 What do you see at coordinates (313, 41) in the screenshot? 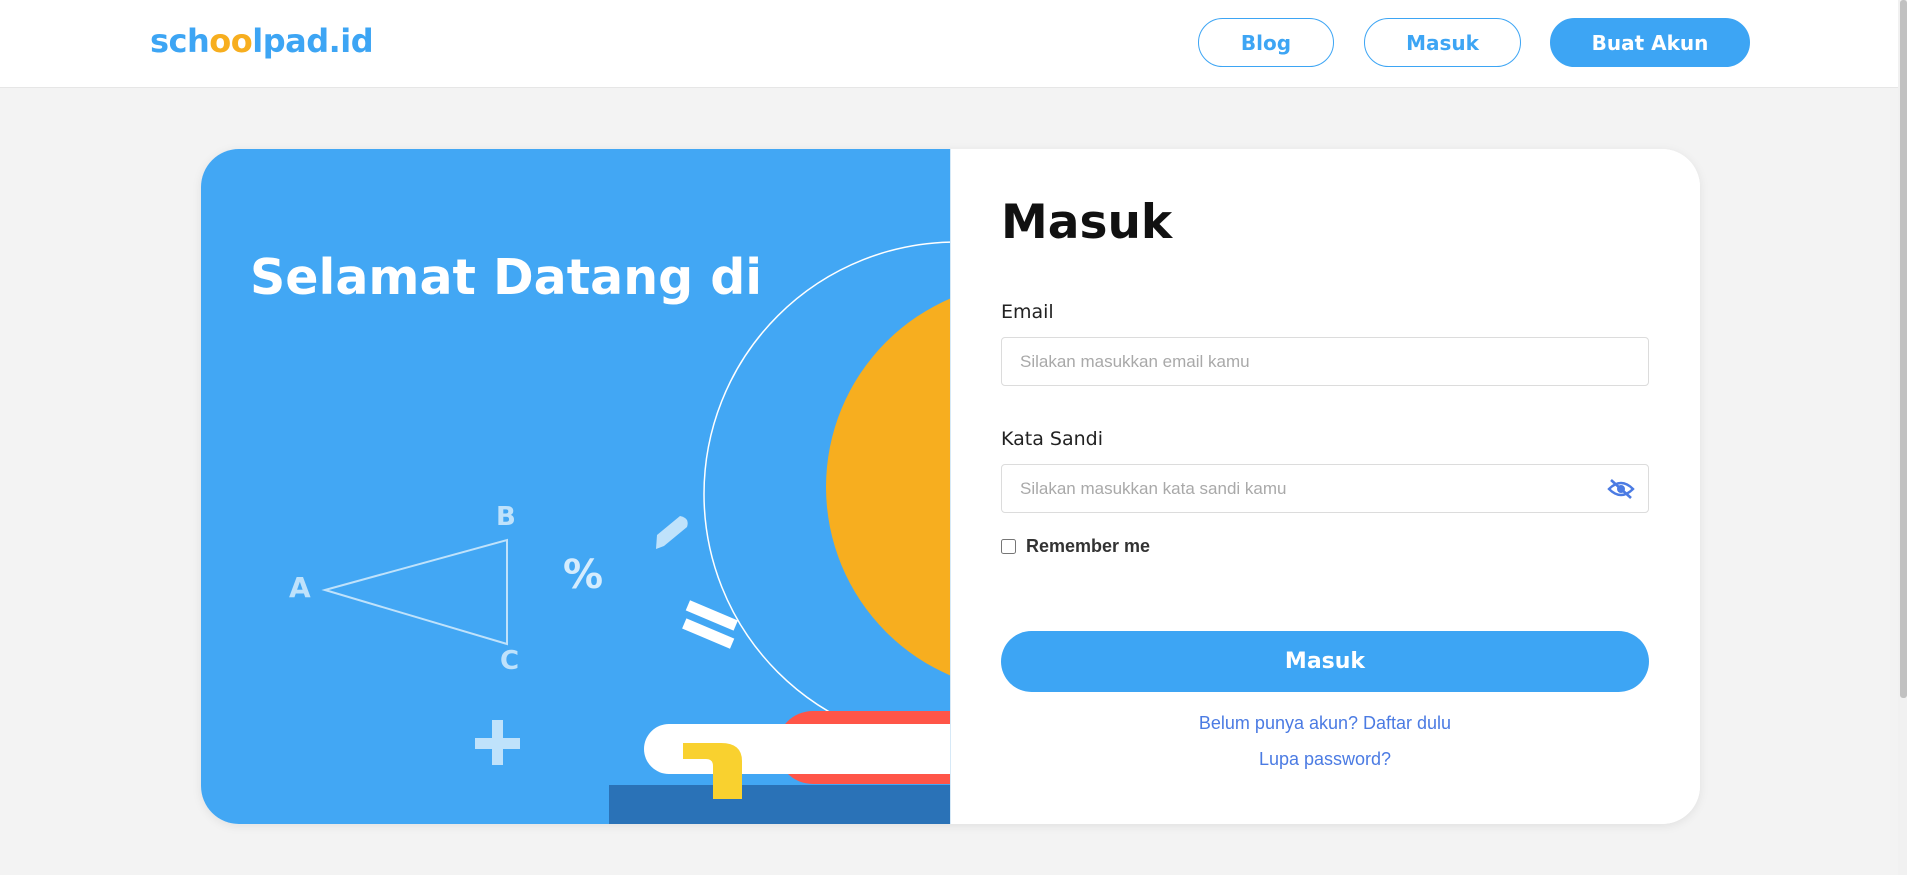
I see `logo-text-end: lpad.id` at bounding box center [313, 41].